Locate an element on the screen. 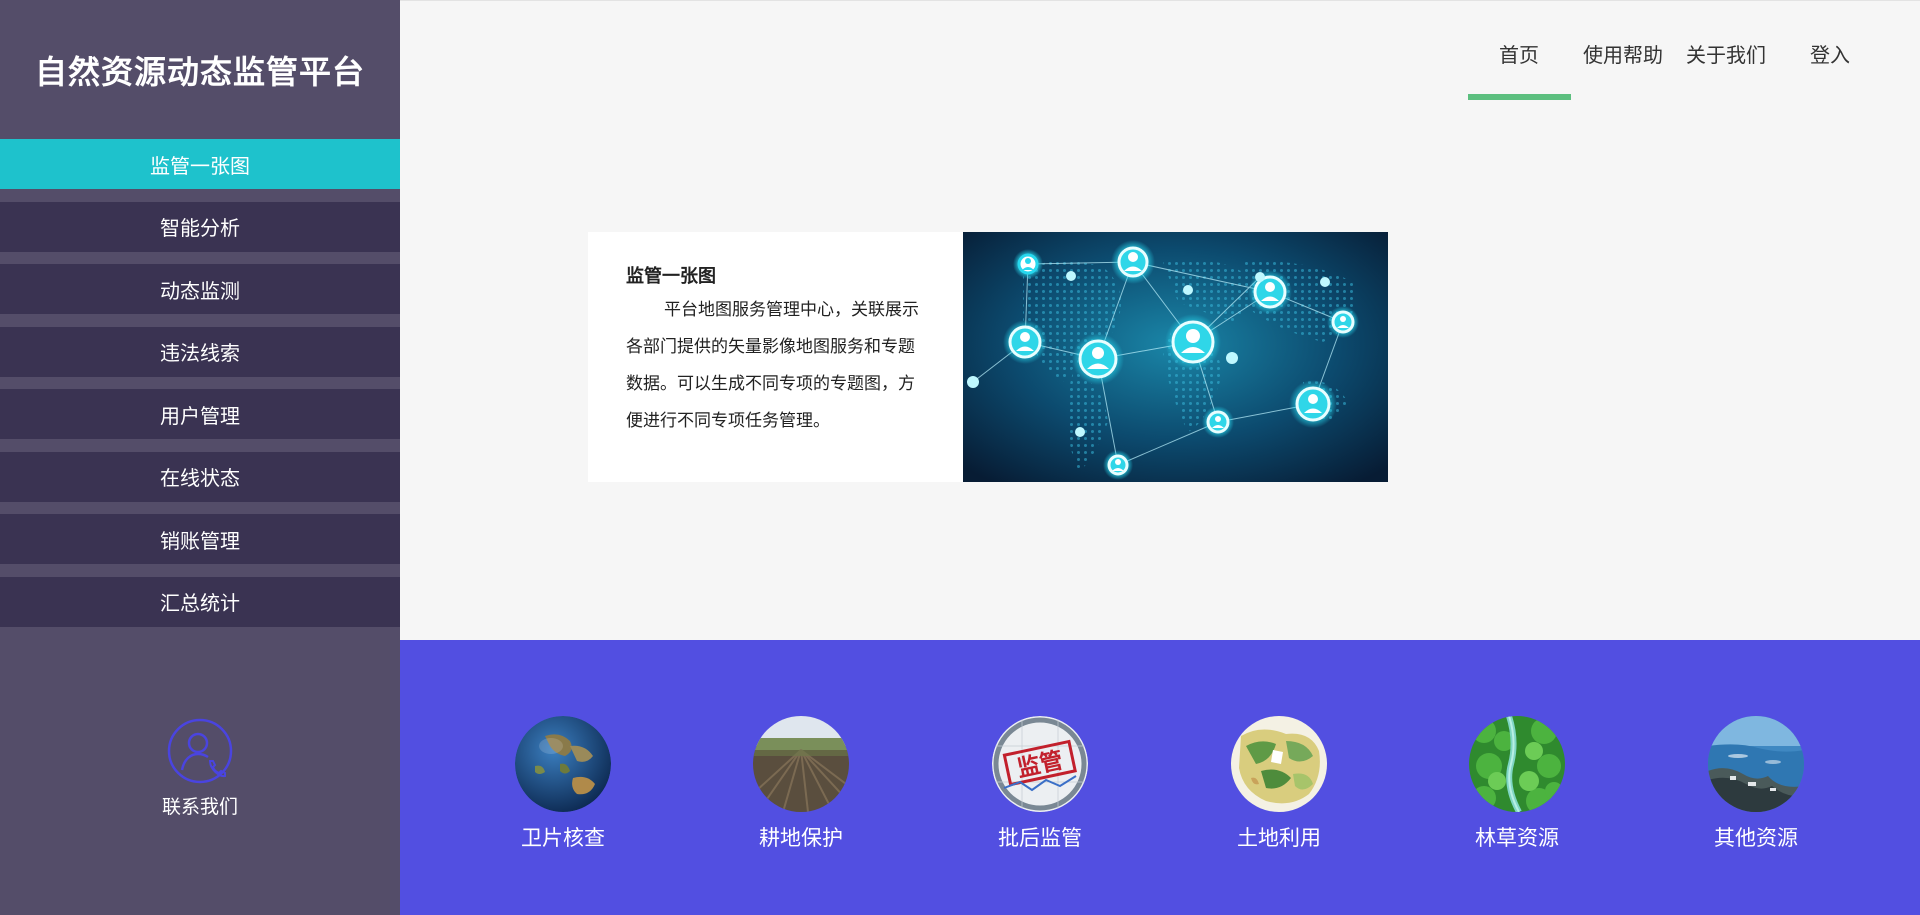 Image resolution: width=1920 pixels, height=915 pixels. network-world-map-image is located at coordinates (1175, 357).